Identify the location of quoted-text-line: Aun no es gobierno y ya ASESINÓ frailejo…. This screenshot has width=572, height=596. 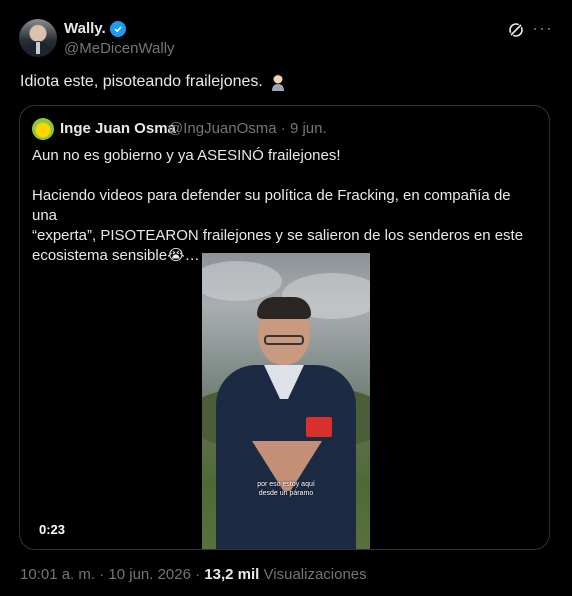
(186, 155).